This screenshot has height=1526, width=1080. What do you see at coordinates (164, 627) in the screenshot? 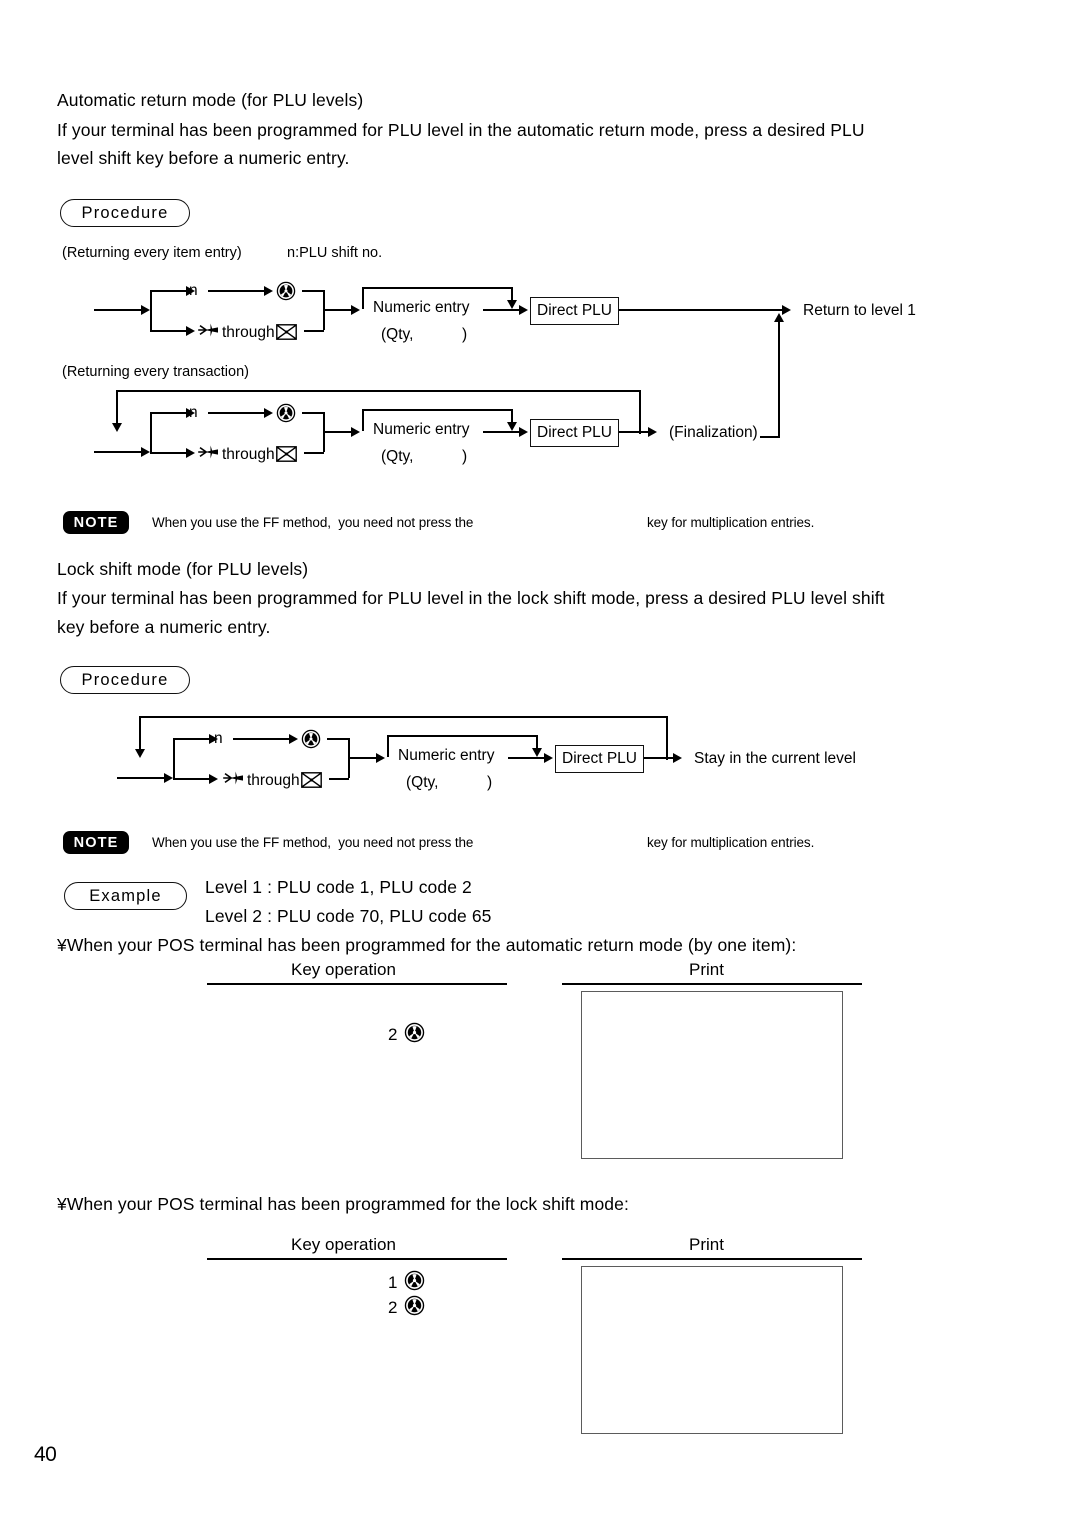
I see `lock-mode-paragraph-line2: key before a numeric entry.` at bounding box center [164, 627].